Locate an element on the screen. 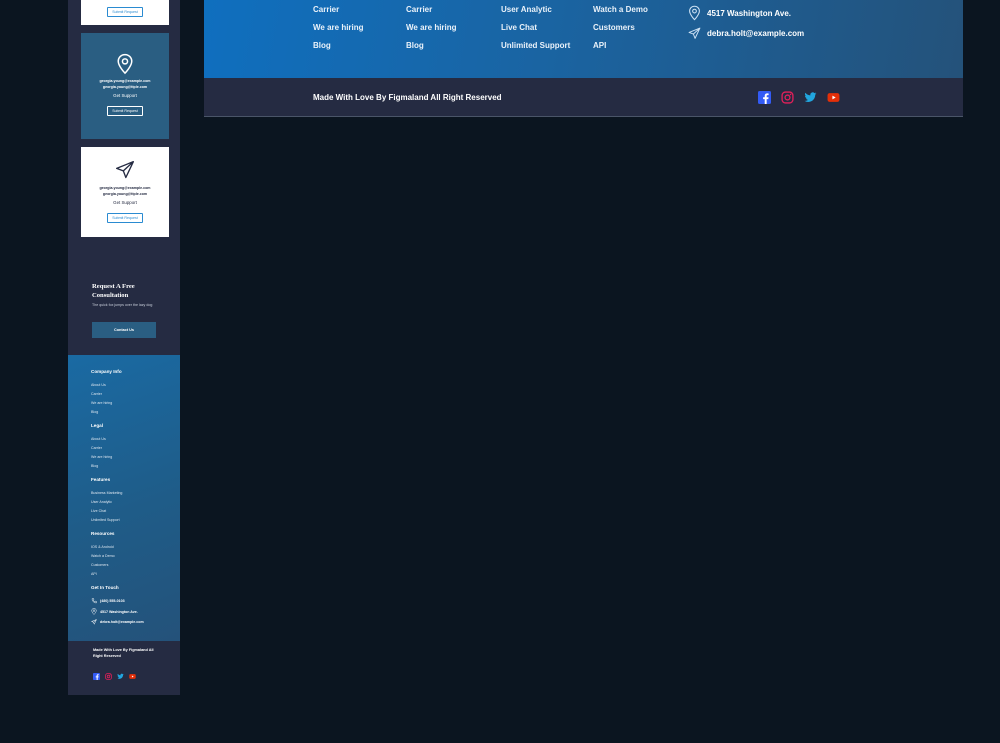 Image resolution: width=1000 pixels, height=743 pixels. footer-phone-text: (480) 555-0103 is located at coordinates (112, 601).